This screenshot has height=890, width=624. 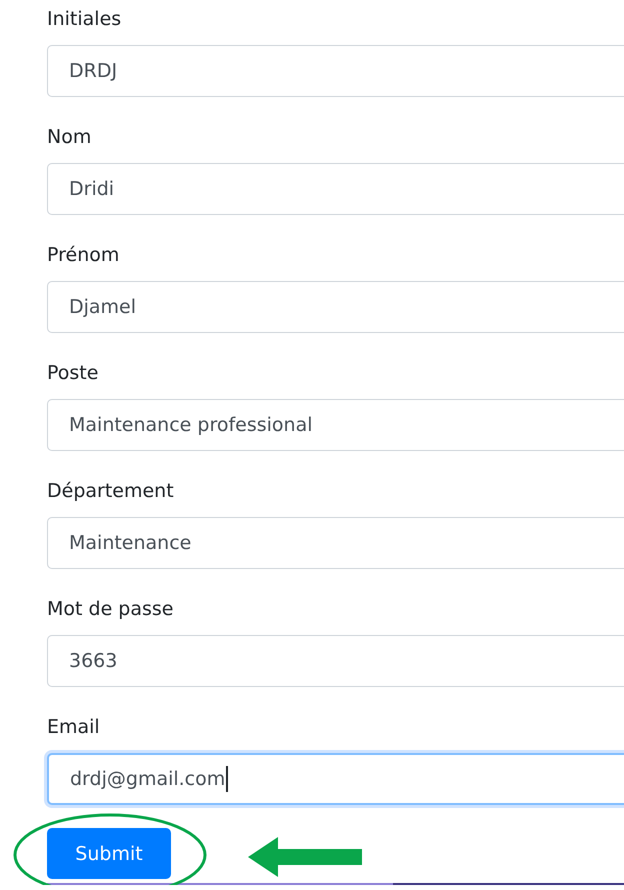 What do you see at coordinates (72, 373) in the screenshot?
I see `field-label: Poste` at bounding box center [72, 373].